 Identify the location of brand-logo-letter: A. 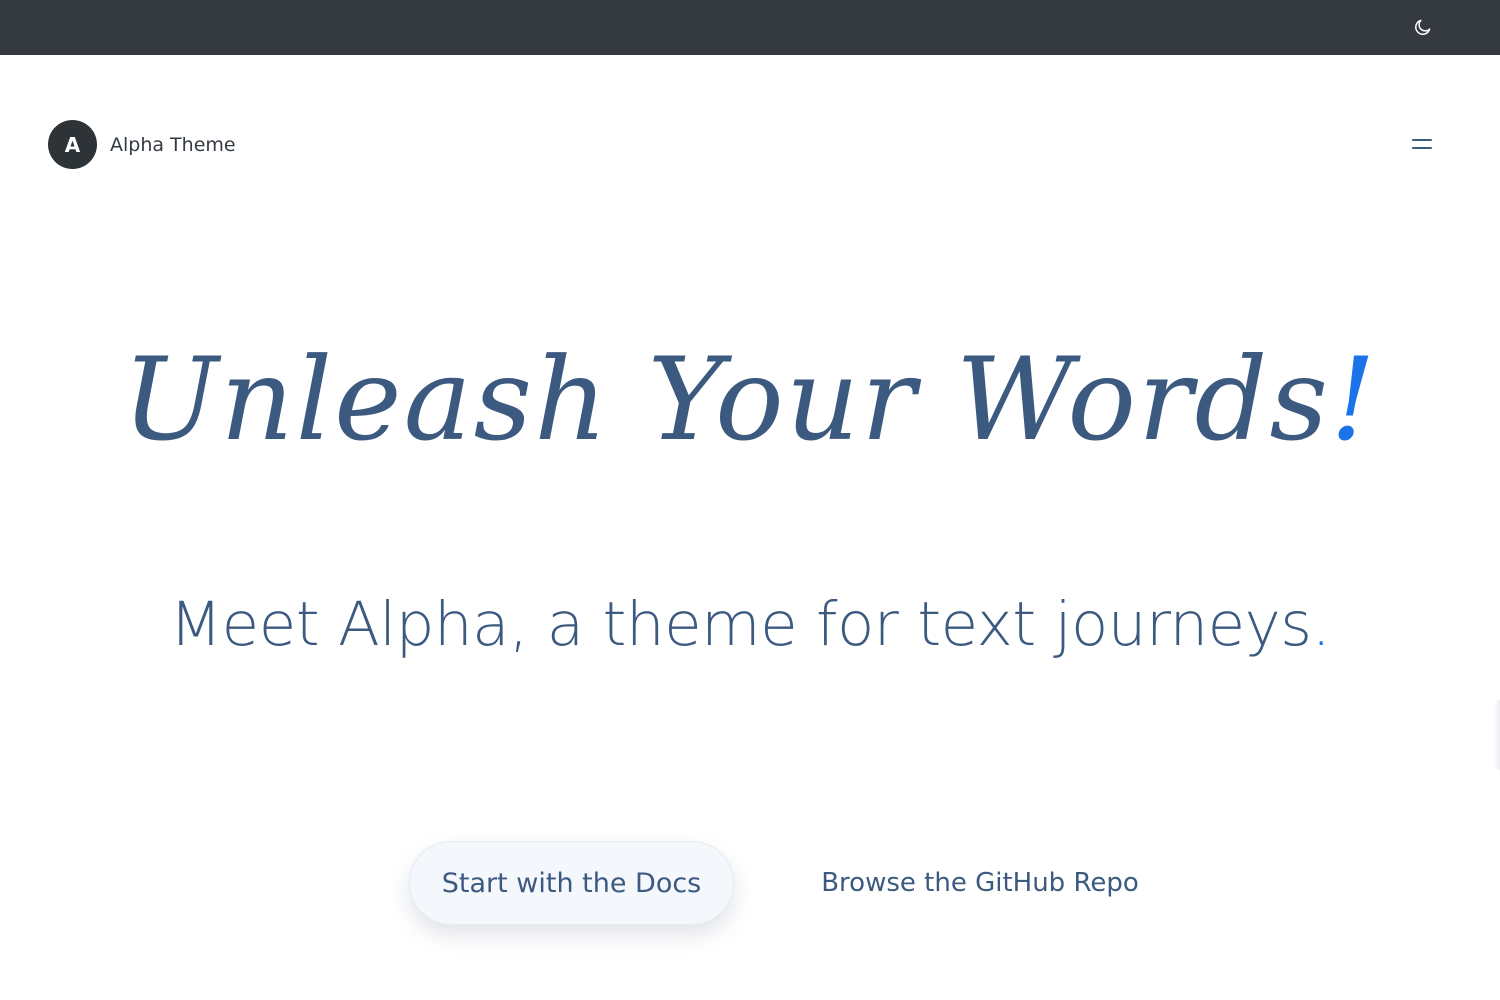
(72, 144).